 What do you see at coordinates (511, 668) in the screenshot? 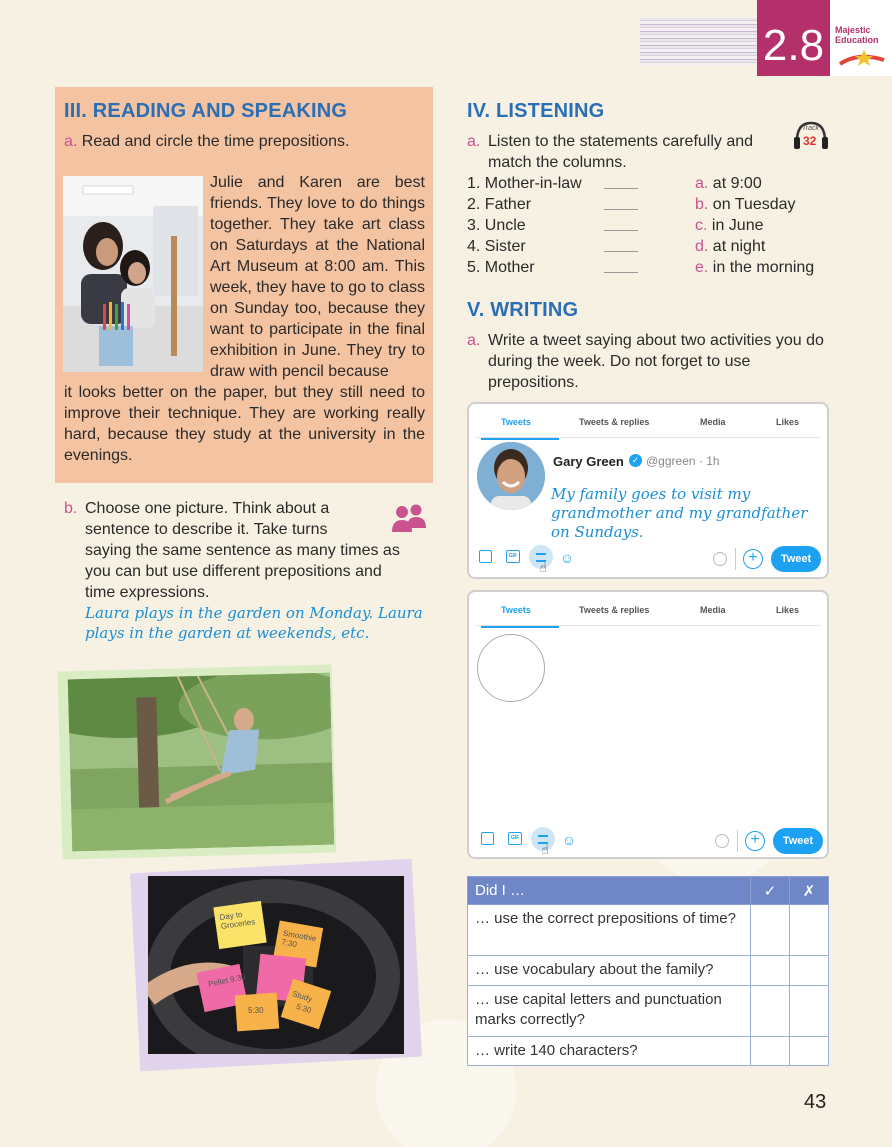
I see `avatar-placeholder` at bounding box center [511, 668].